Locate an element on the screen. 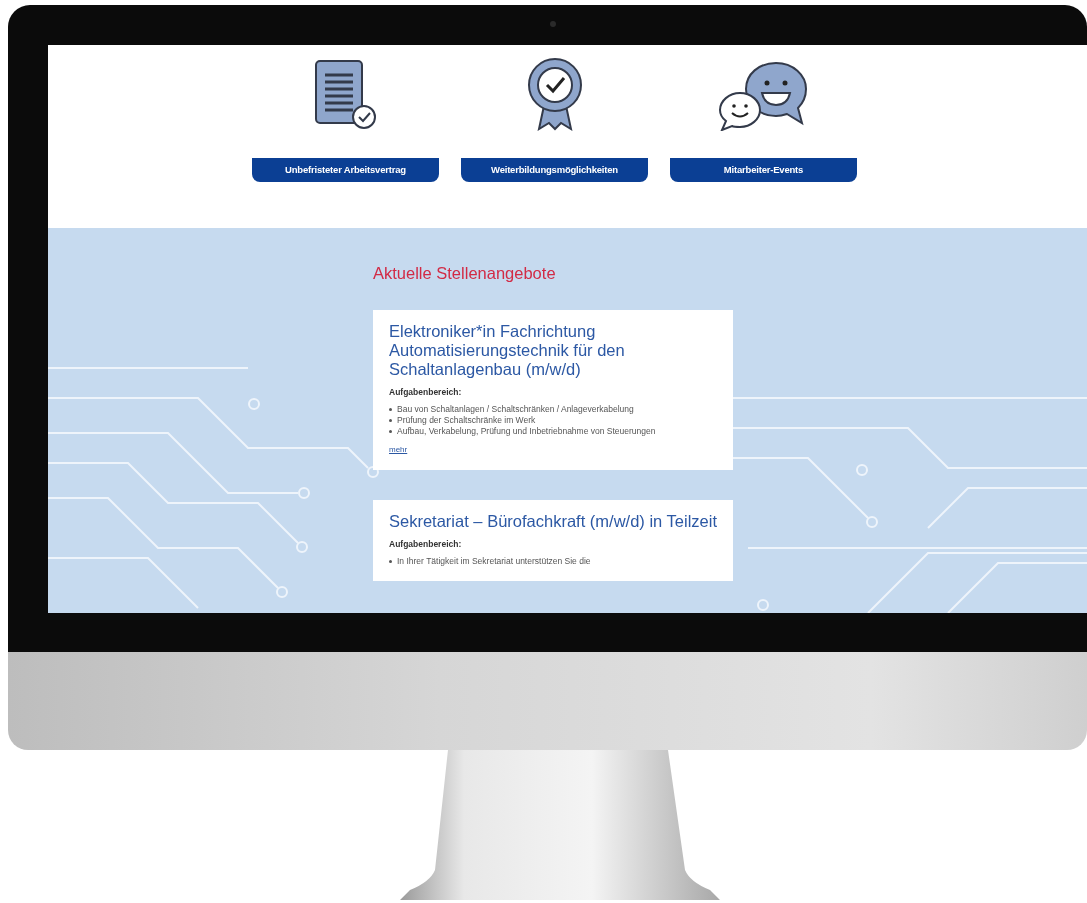 This screenshot has height=903, width=1087. award-rosette-icon is located at coordinates (554, 94).